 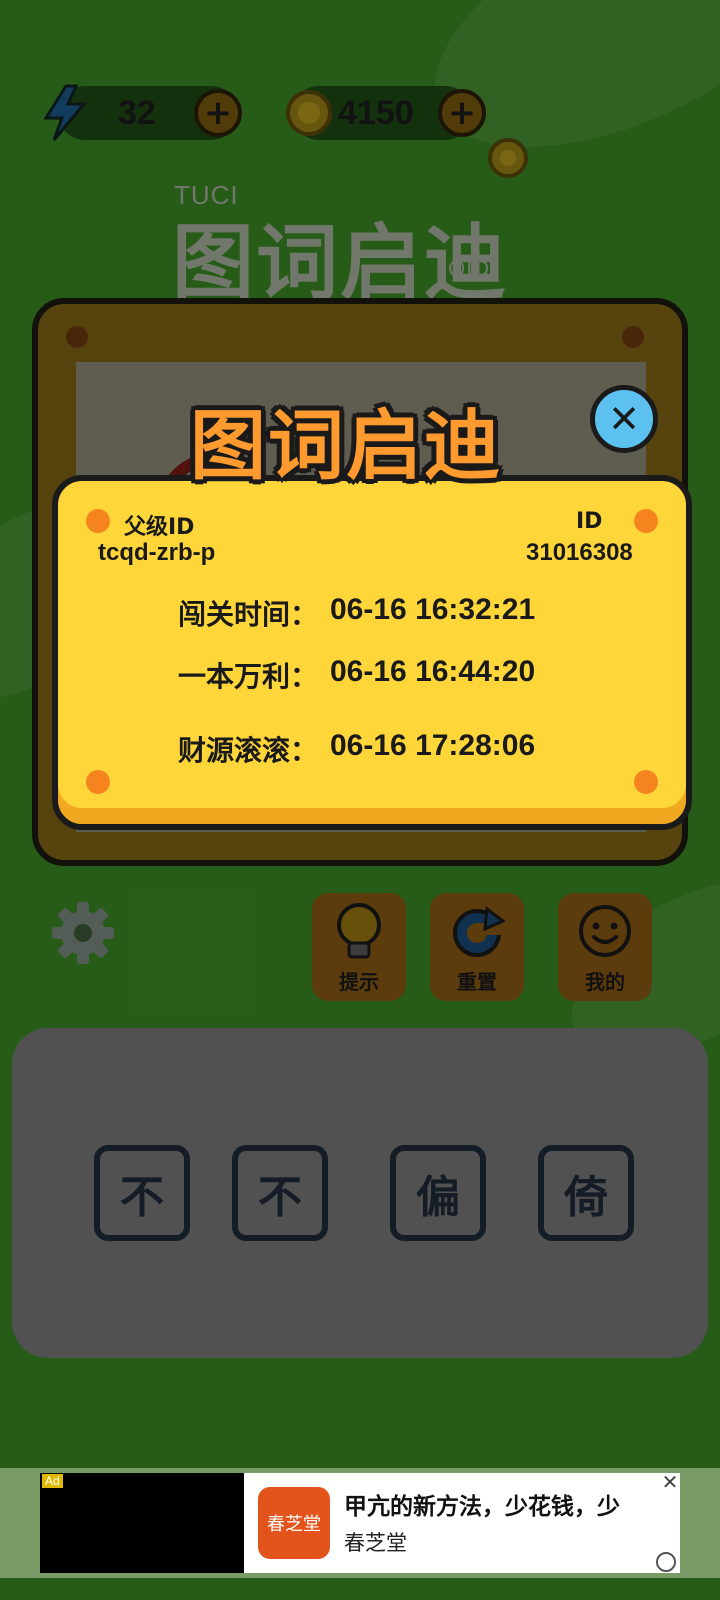 I want to click on id-value: 31016308, so click(x=579, y=552).